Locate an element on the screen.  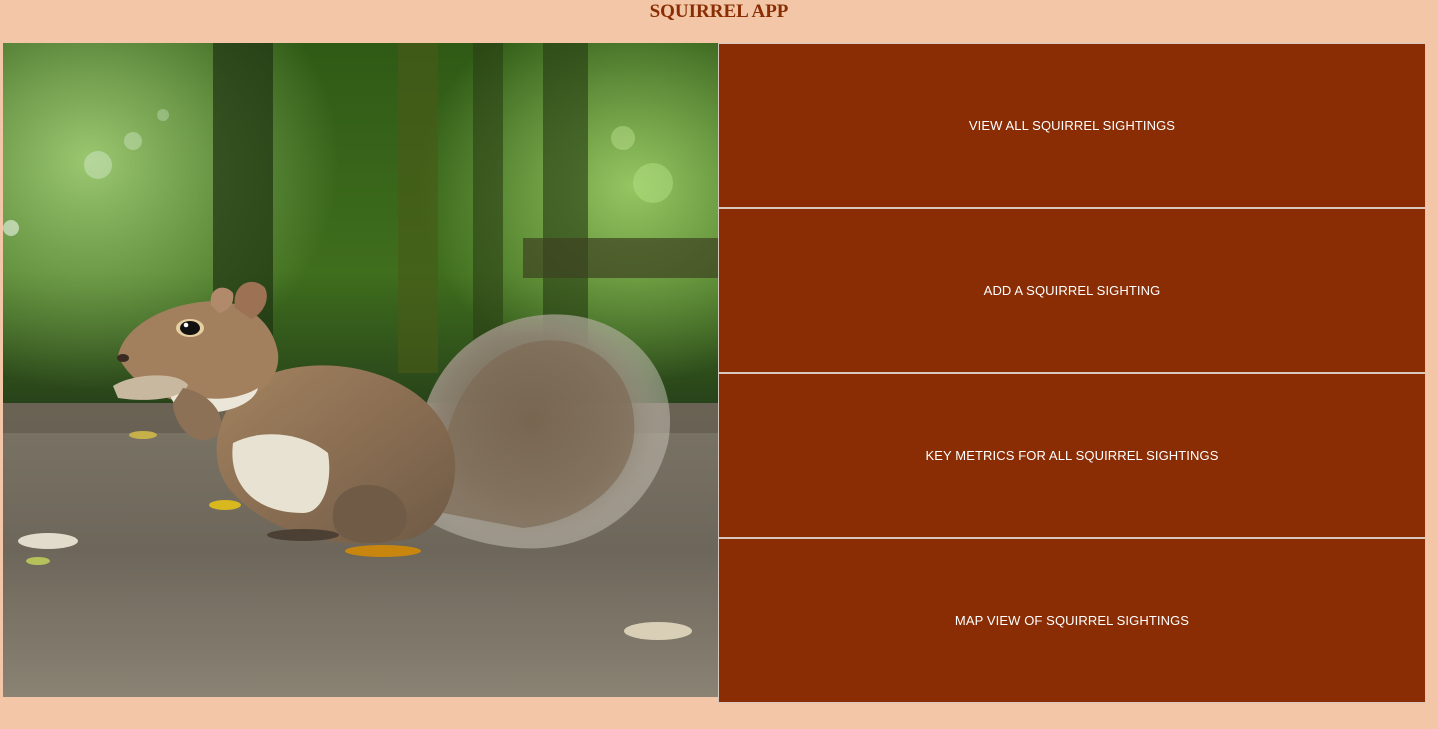
key-metrics-button: KEY METRICS FOR ALL SQUIRREL SIGHTINGS is located at coordinates (1072, 455).